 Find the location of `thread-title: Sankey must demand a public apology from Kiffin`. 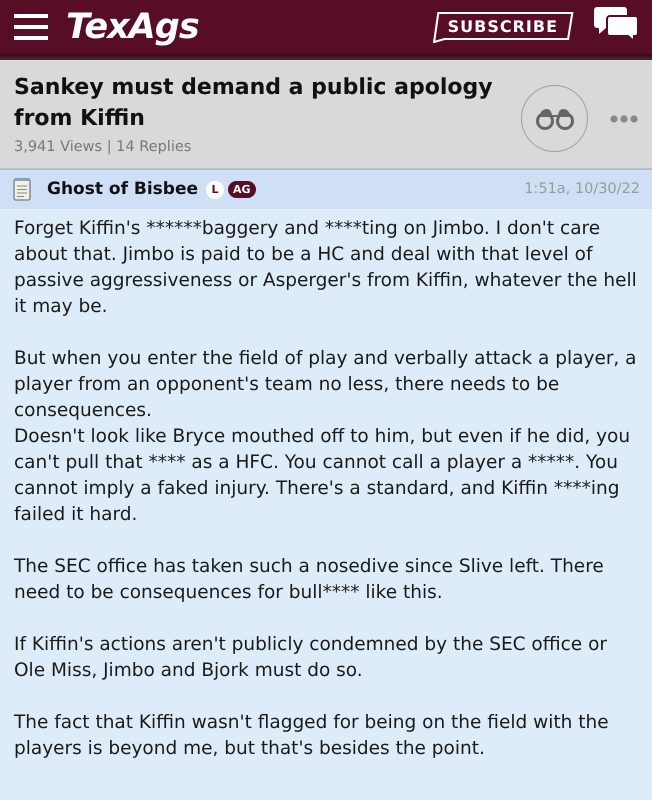

thread-title: Sankey must demand a public apology from Kiffin is located at coordinates (254, 103).